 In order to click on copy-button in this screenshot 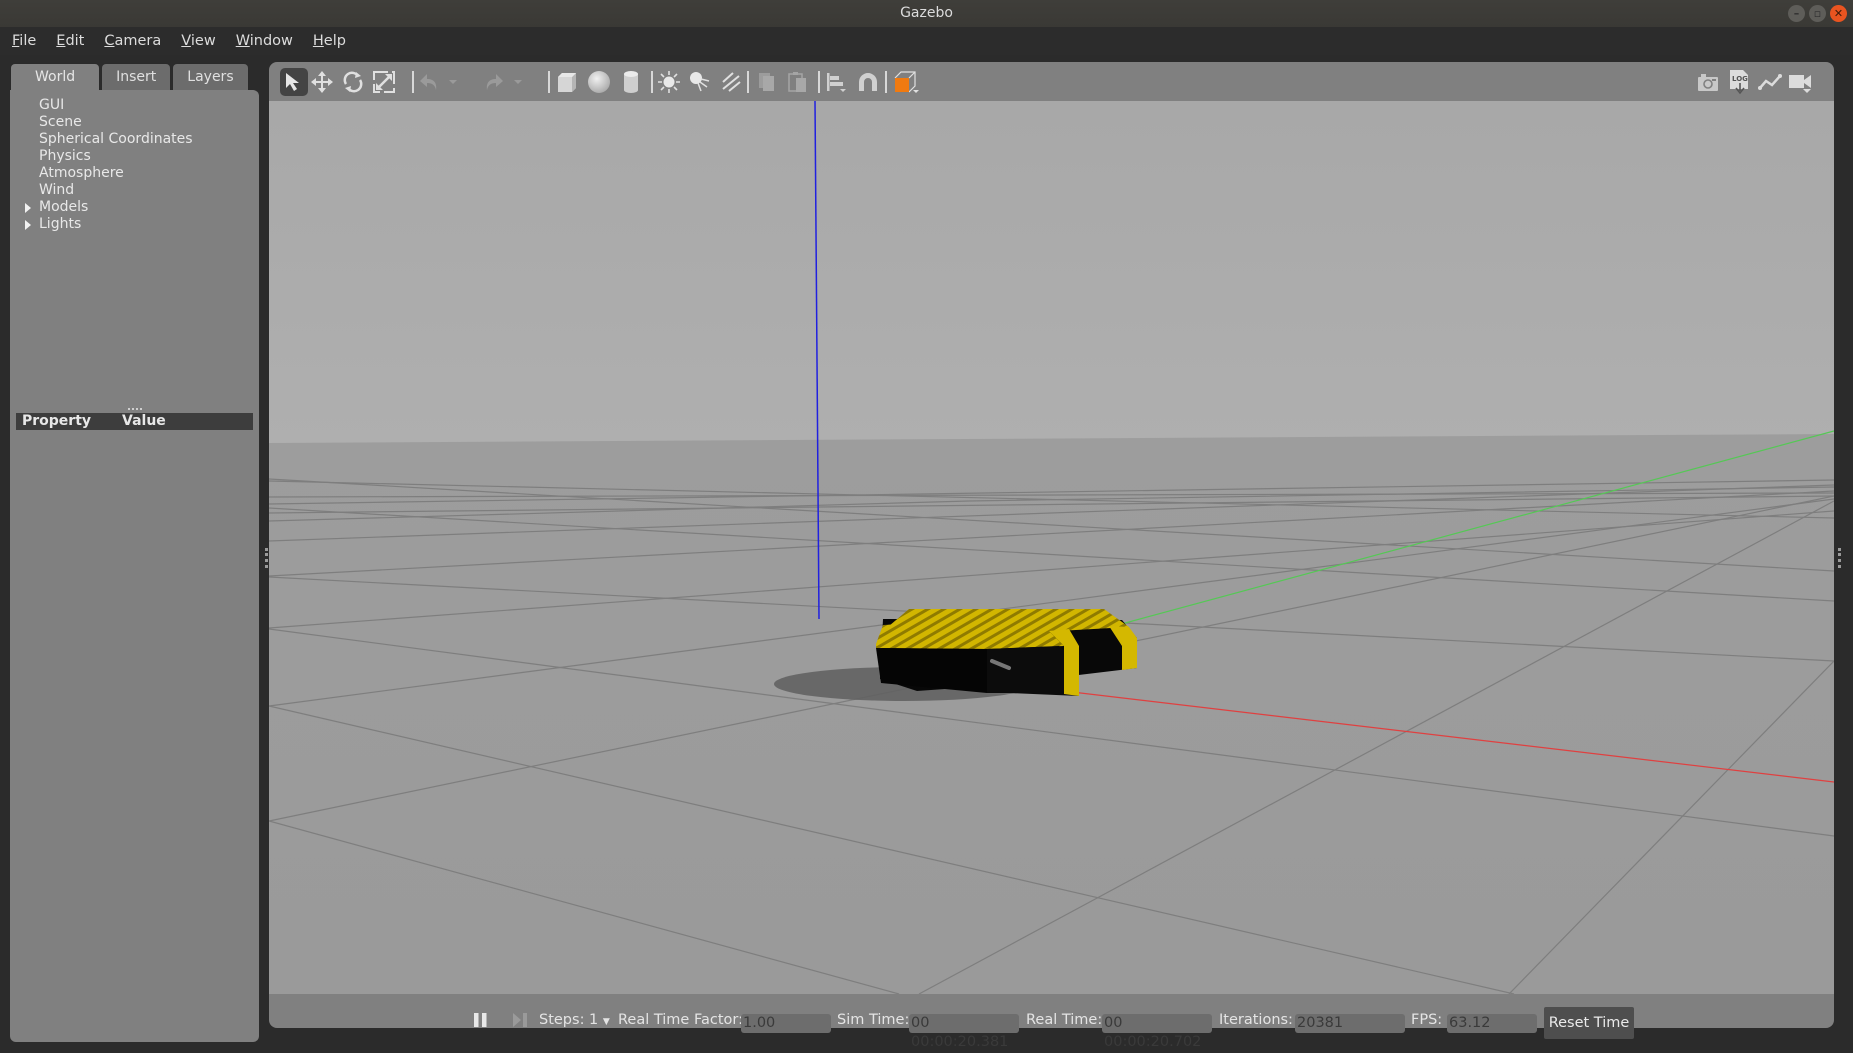, I will do `click(767, 82)`.